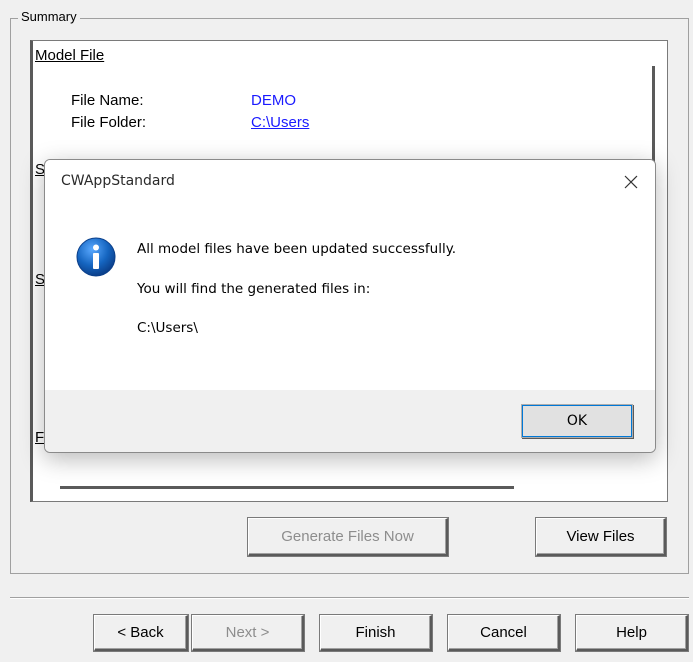 The height and width of the screenshot is (662, 693). What do you see at coordinates (167, 328) in the screenshot?
I see `dialog-message-path: C:\Users\` at bounding box center [167, 328].